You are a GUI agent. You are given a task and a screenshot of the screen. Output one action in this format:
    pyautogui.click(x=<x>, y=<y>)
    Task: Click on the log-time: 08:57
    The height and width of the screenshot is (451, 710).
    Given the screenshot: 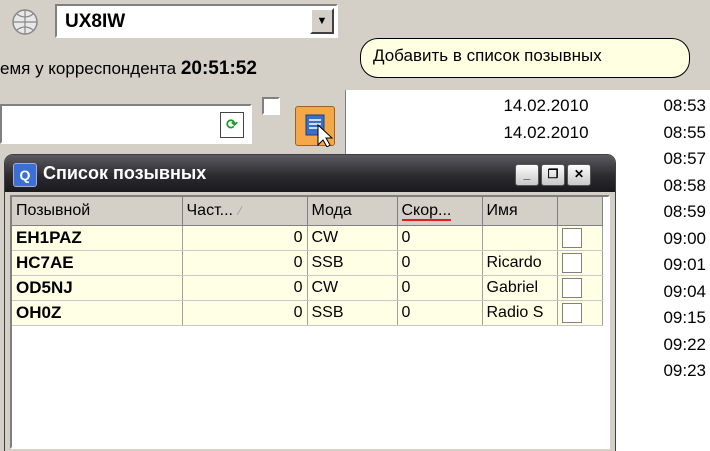 What is the action you would take?
    pyautogui.click(x=684, y=158)
    